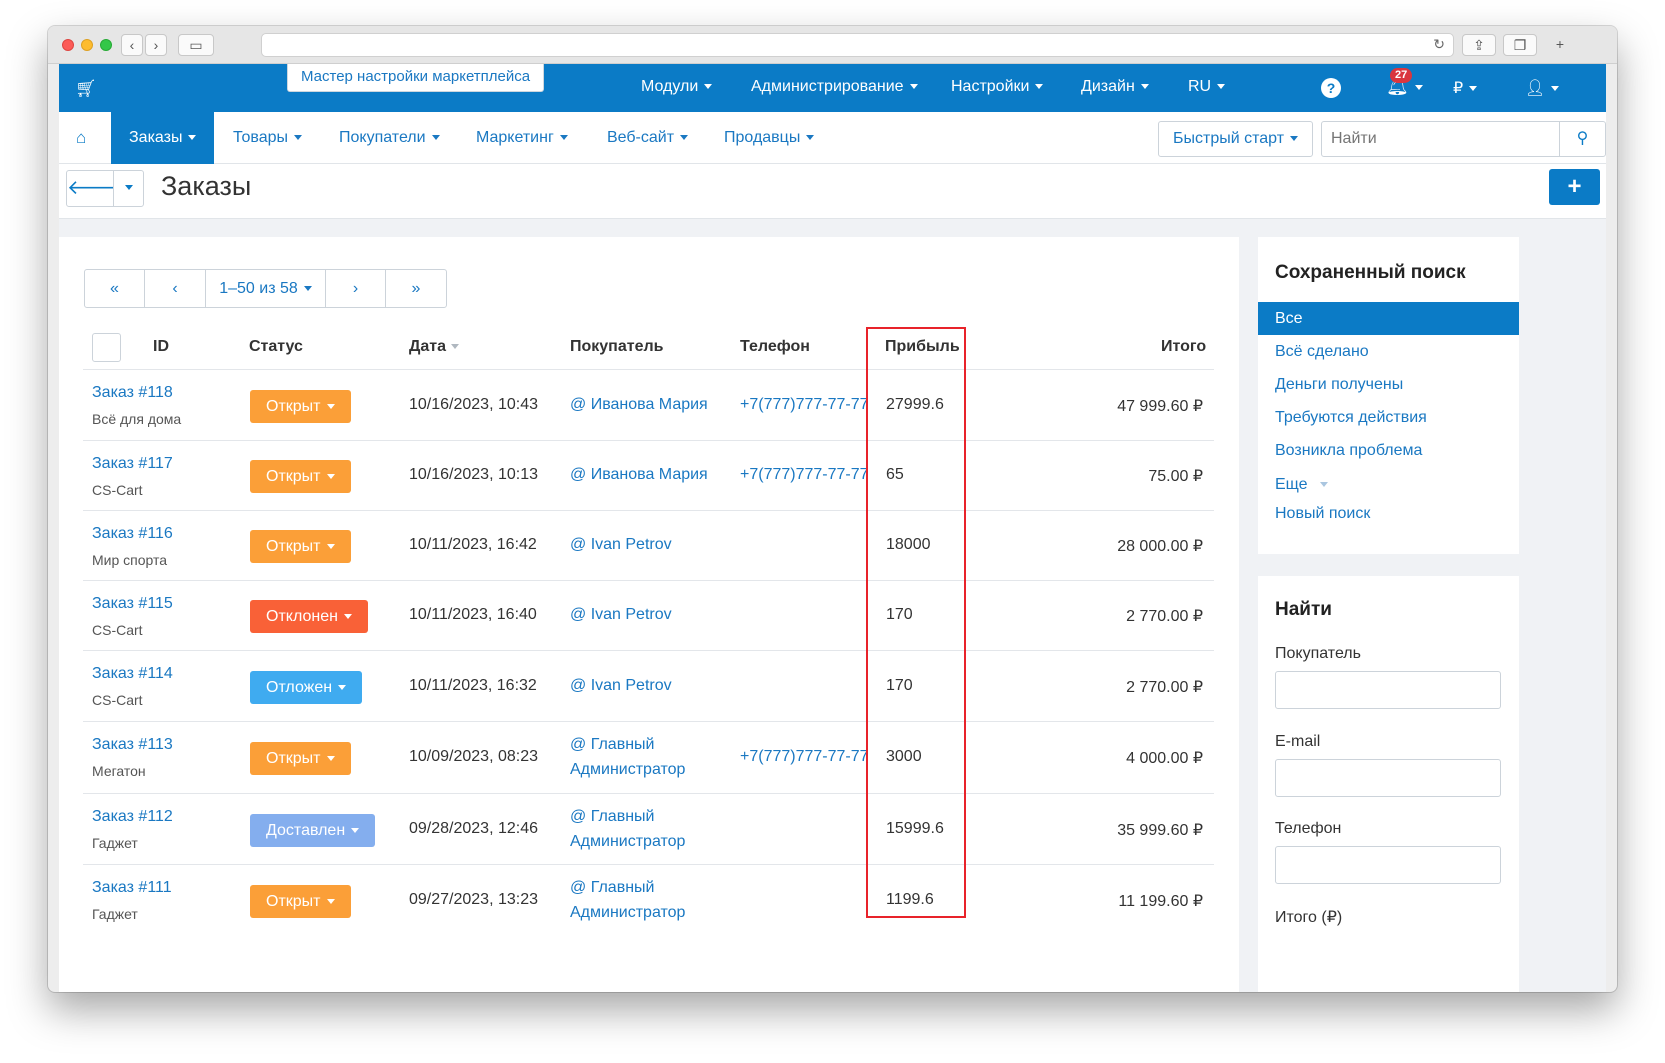 The width and height of the screenshot is (1665, 1063). I want to click on order-link: Заказ #115, so click(132, 604).